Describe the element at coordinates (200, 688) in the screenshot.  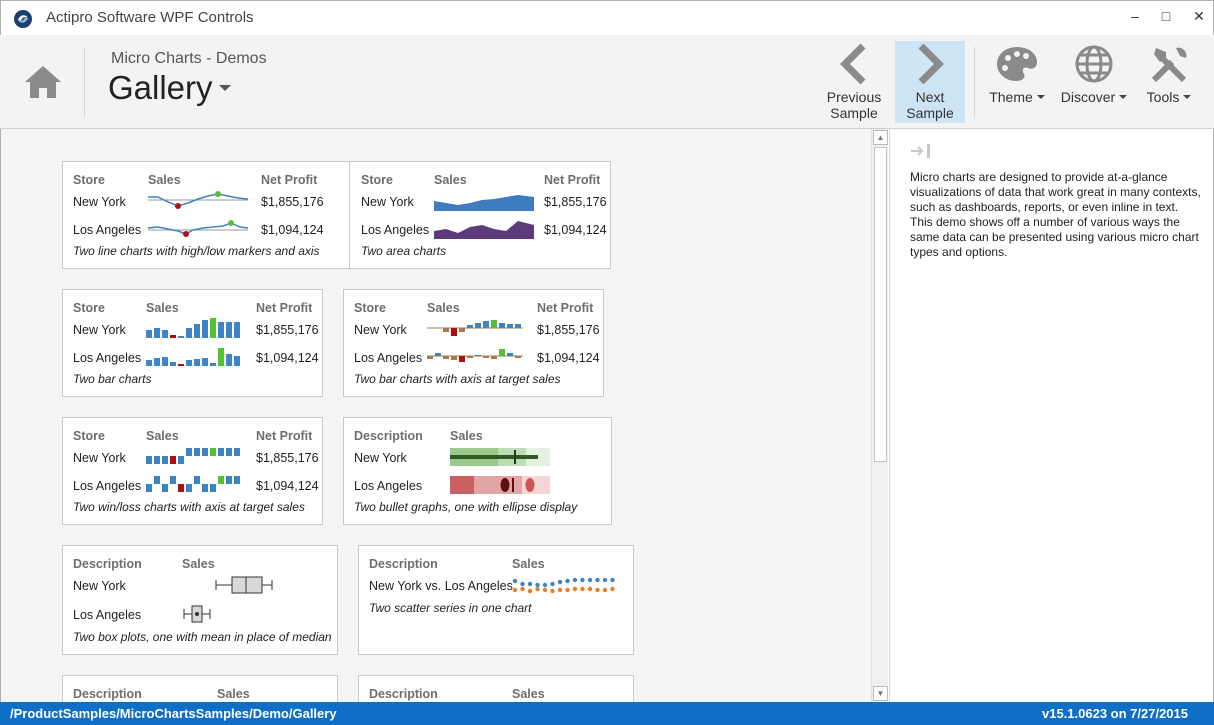
I see `card-partial-left: Description Sales` at that location.